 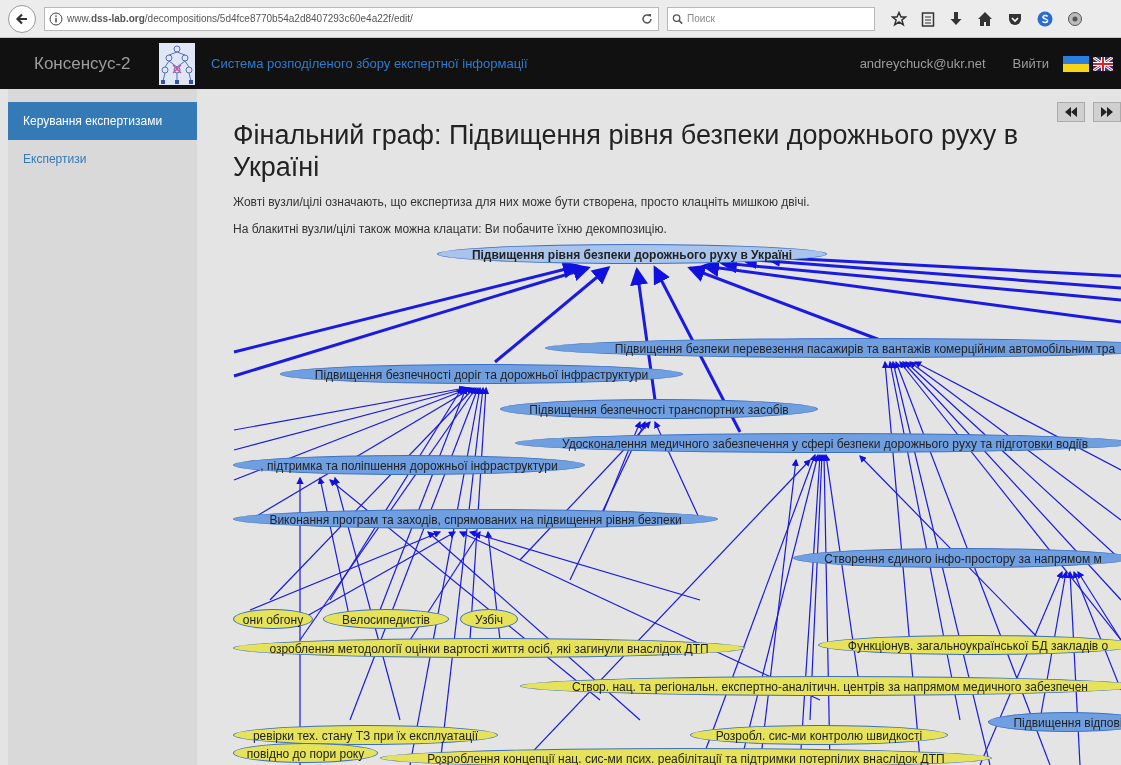 What do you see at coordinates (96, 63) in the screenshot?
I see `brand-link: Консенсус-2` at bounding box center [96, 63].